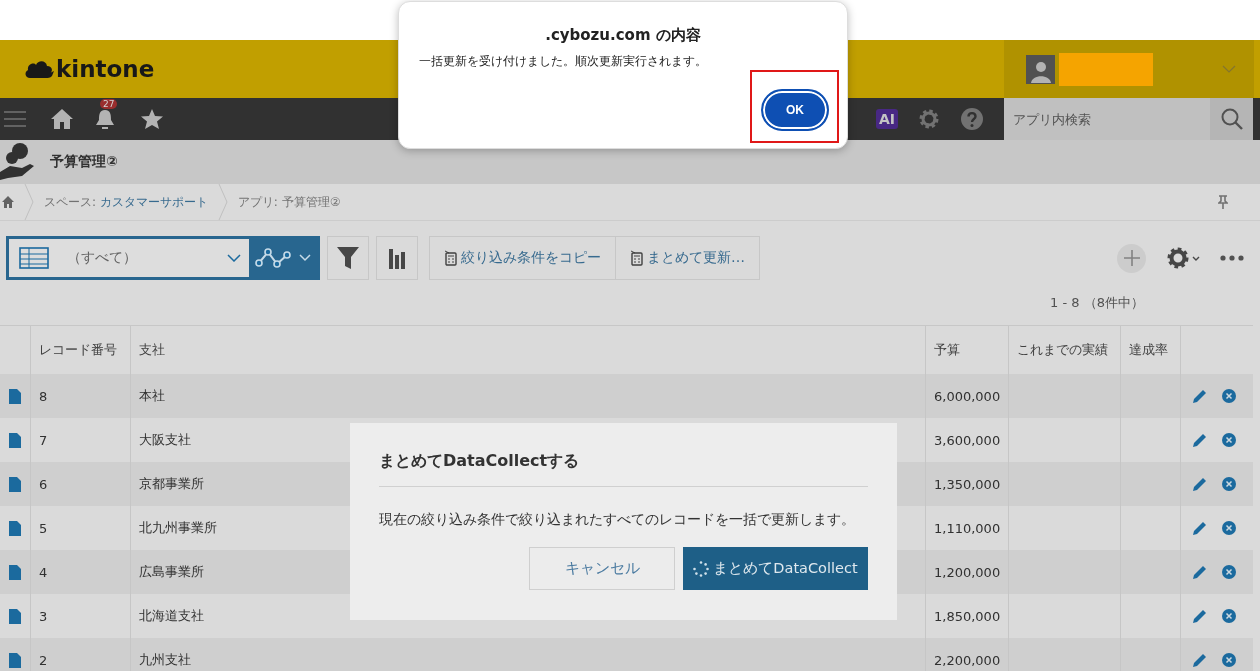 The image size is (1260, 671). What do you see at coordinates (563, 61) in the screenshot?
I see `alert-message: 一括更新を受け付けました。順次更新実行されます。` at bounding box center [563, 61].